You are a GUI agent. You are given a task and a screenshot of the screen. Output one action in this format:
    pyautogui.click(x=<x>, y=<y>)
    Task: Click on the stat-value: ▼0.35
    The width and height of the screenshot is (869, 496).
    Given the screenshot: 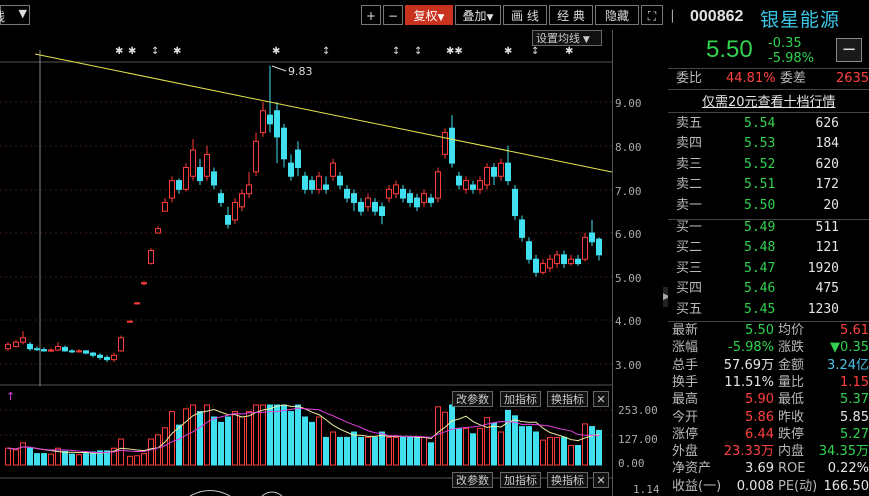 What is the action you would take?
    pyautogui.click(x=849, y=348)
    